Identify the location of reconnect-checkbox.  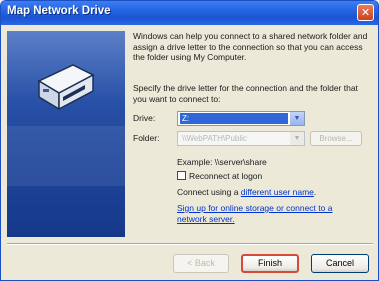
(181, 175).